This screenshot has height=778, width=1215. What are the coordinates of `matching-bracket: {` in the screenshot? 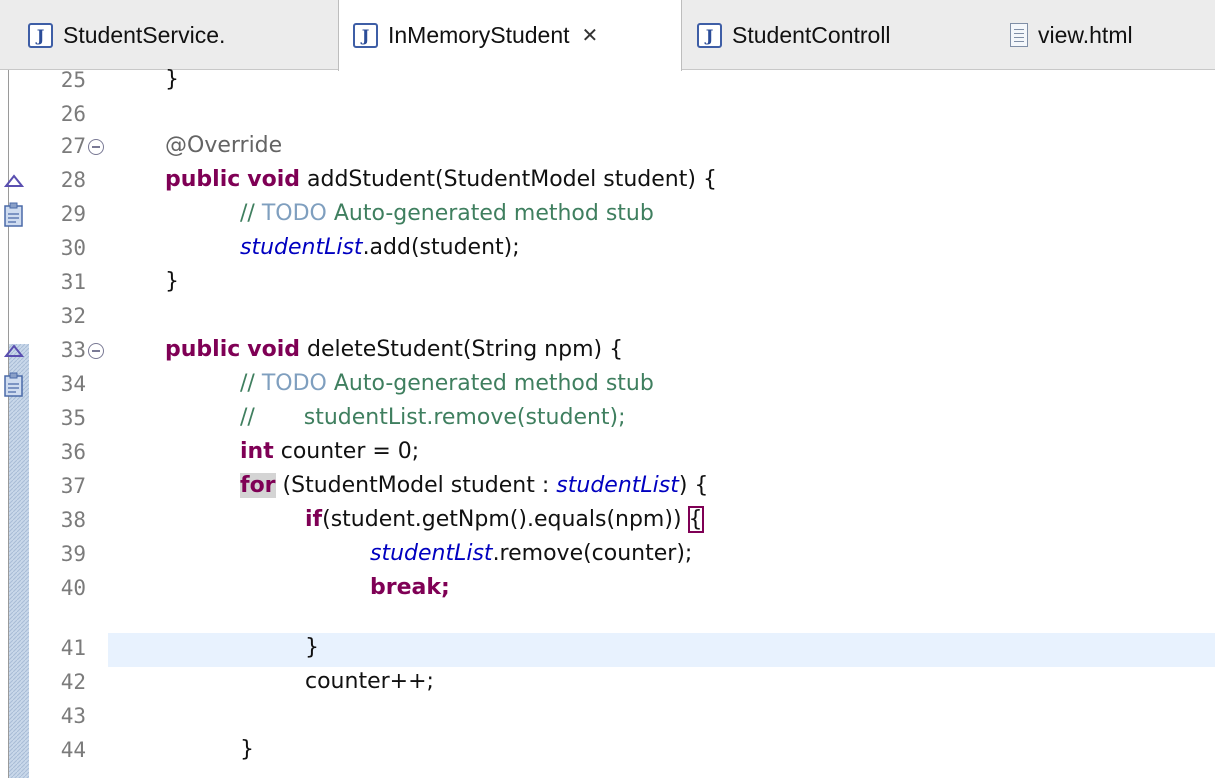 It's located at (695, 519).